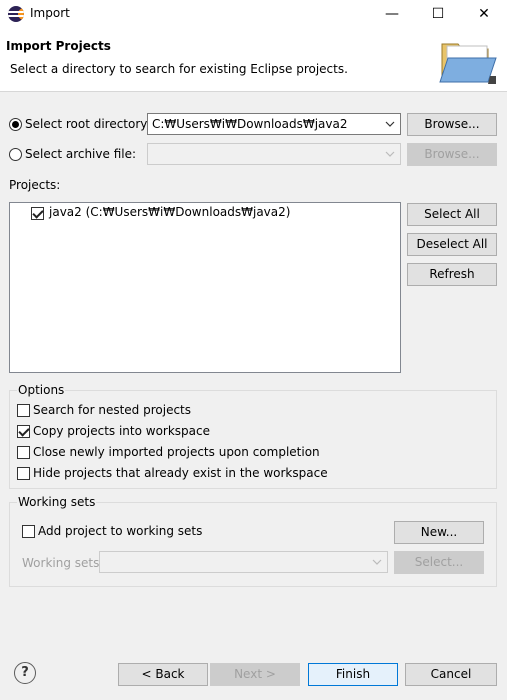 Image resolution: width=507 pixels, height=700 pixels. I want to click on back-button: < Back, so click(163, 674).